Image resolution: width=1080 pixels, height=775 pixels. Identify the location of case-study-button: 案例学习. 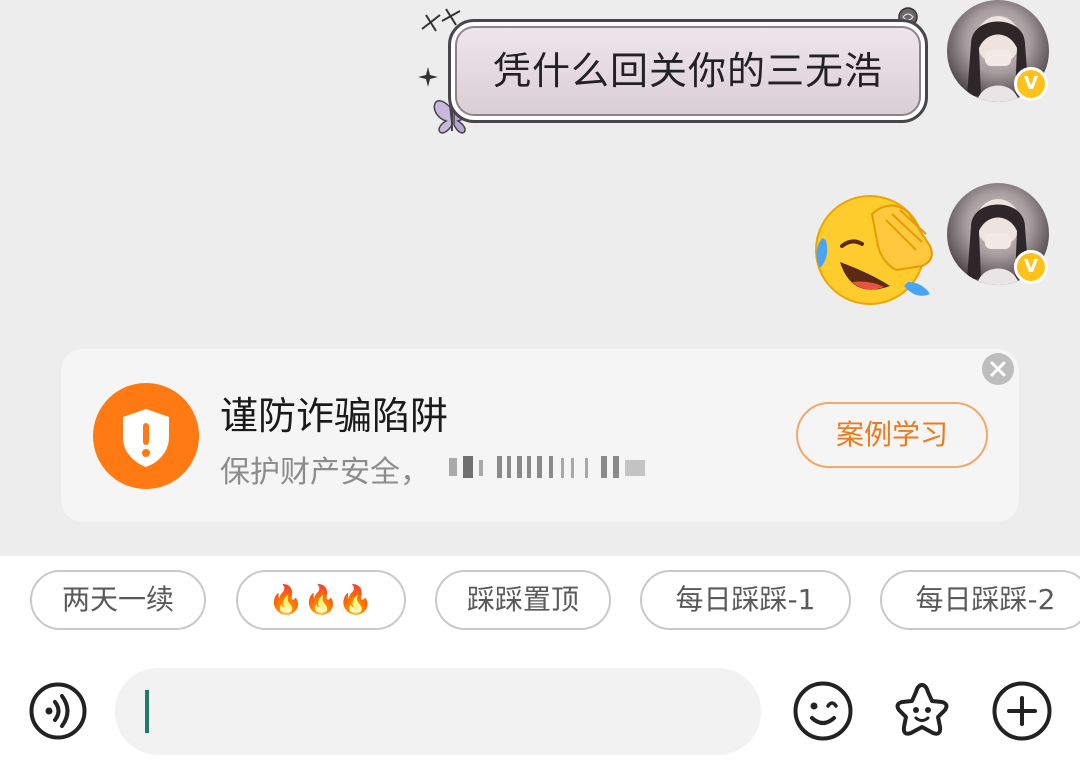
(892, 435).